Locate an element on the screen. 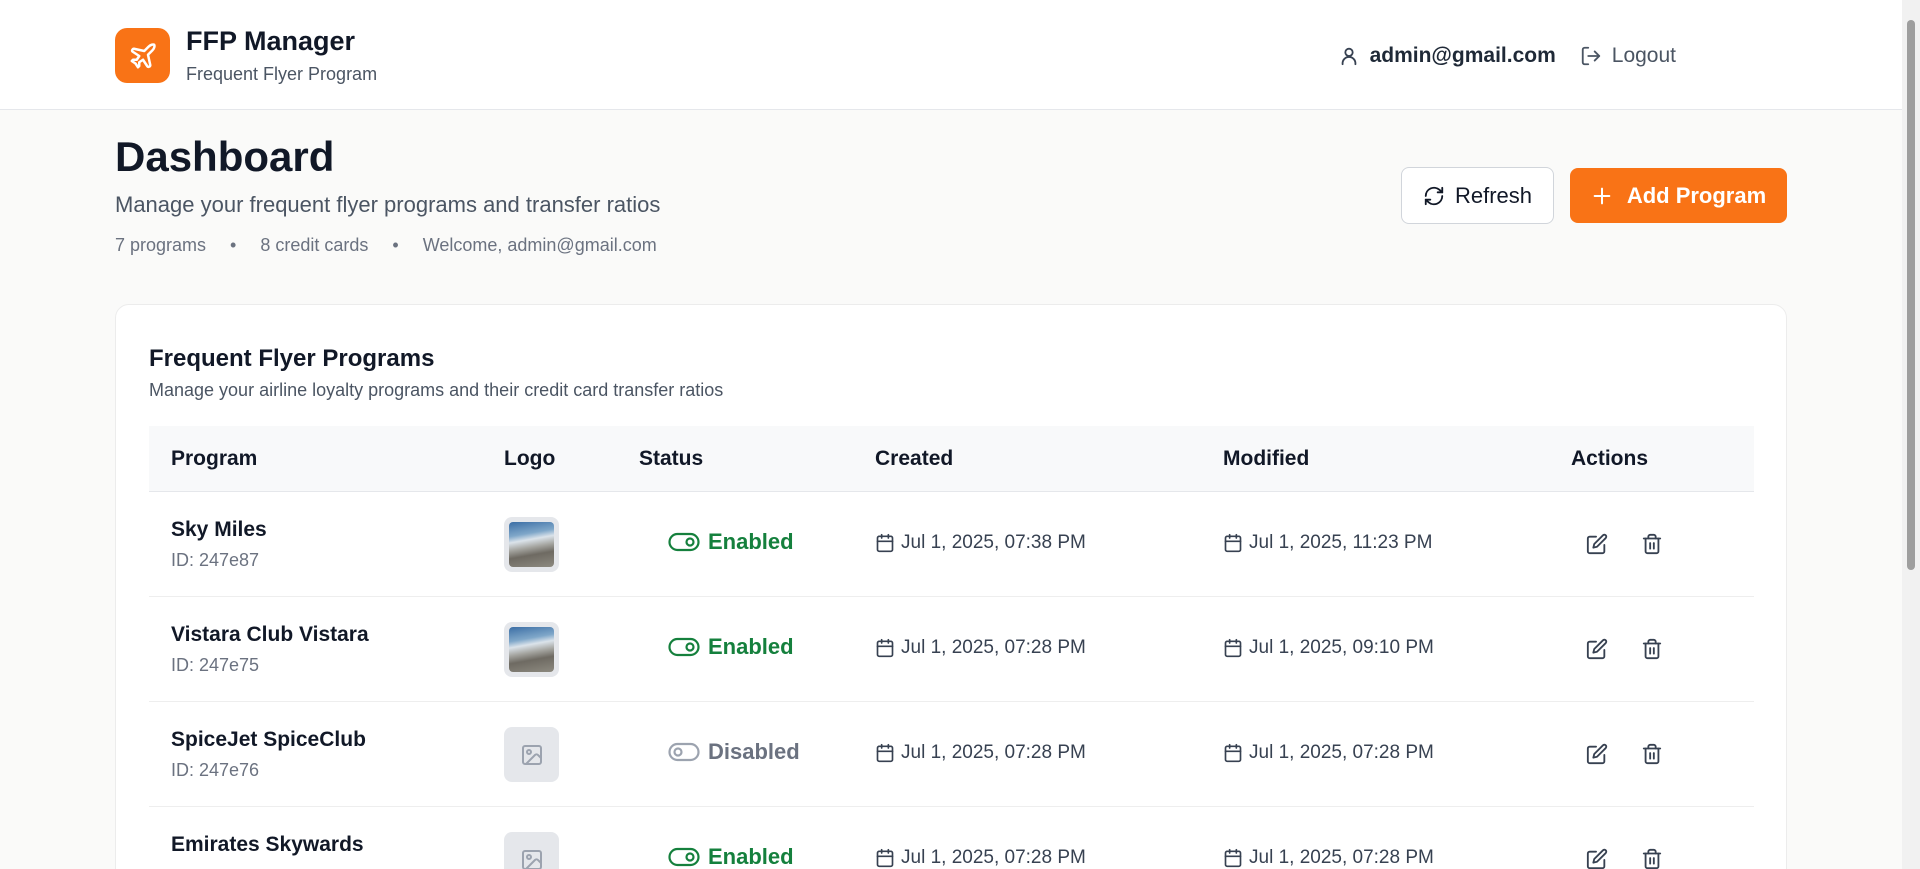 Image resolution: width=1920 pixels, height=869 pixels. column-modified: Modified is located at coordinates (1266, 458).